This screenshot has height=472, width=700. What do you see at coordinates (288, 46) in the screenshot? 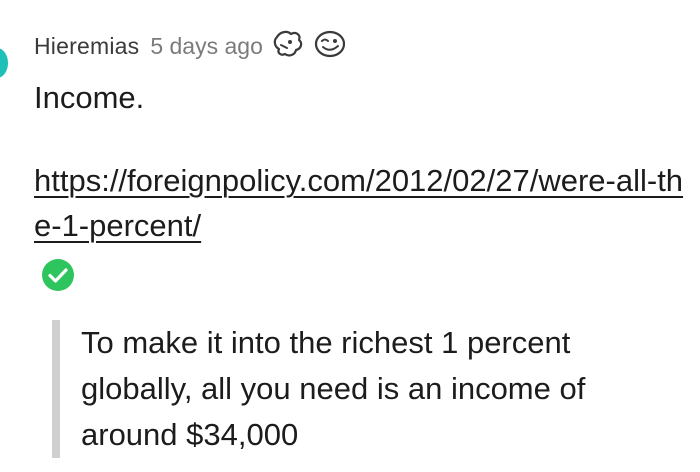
I see `duck-icon` at bounding box center [288, 46].